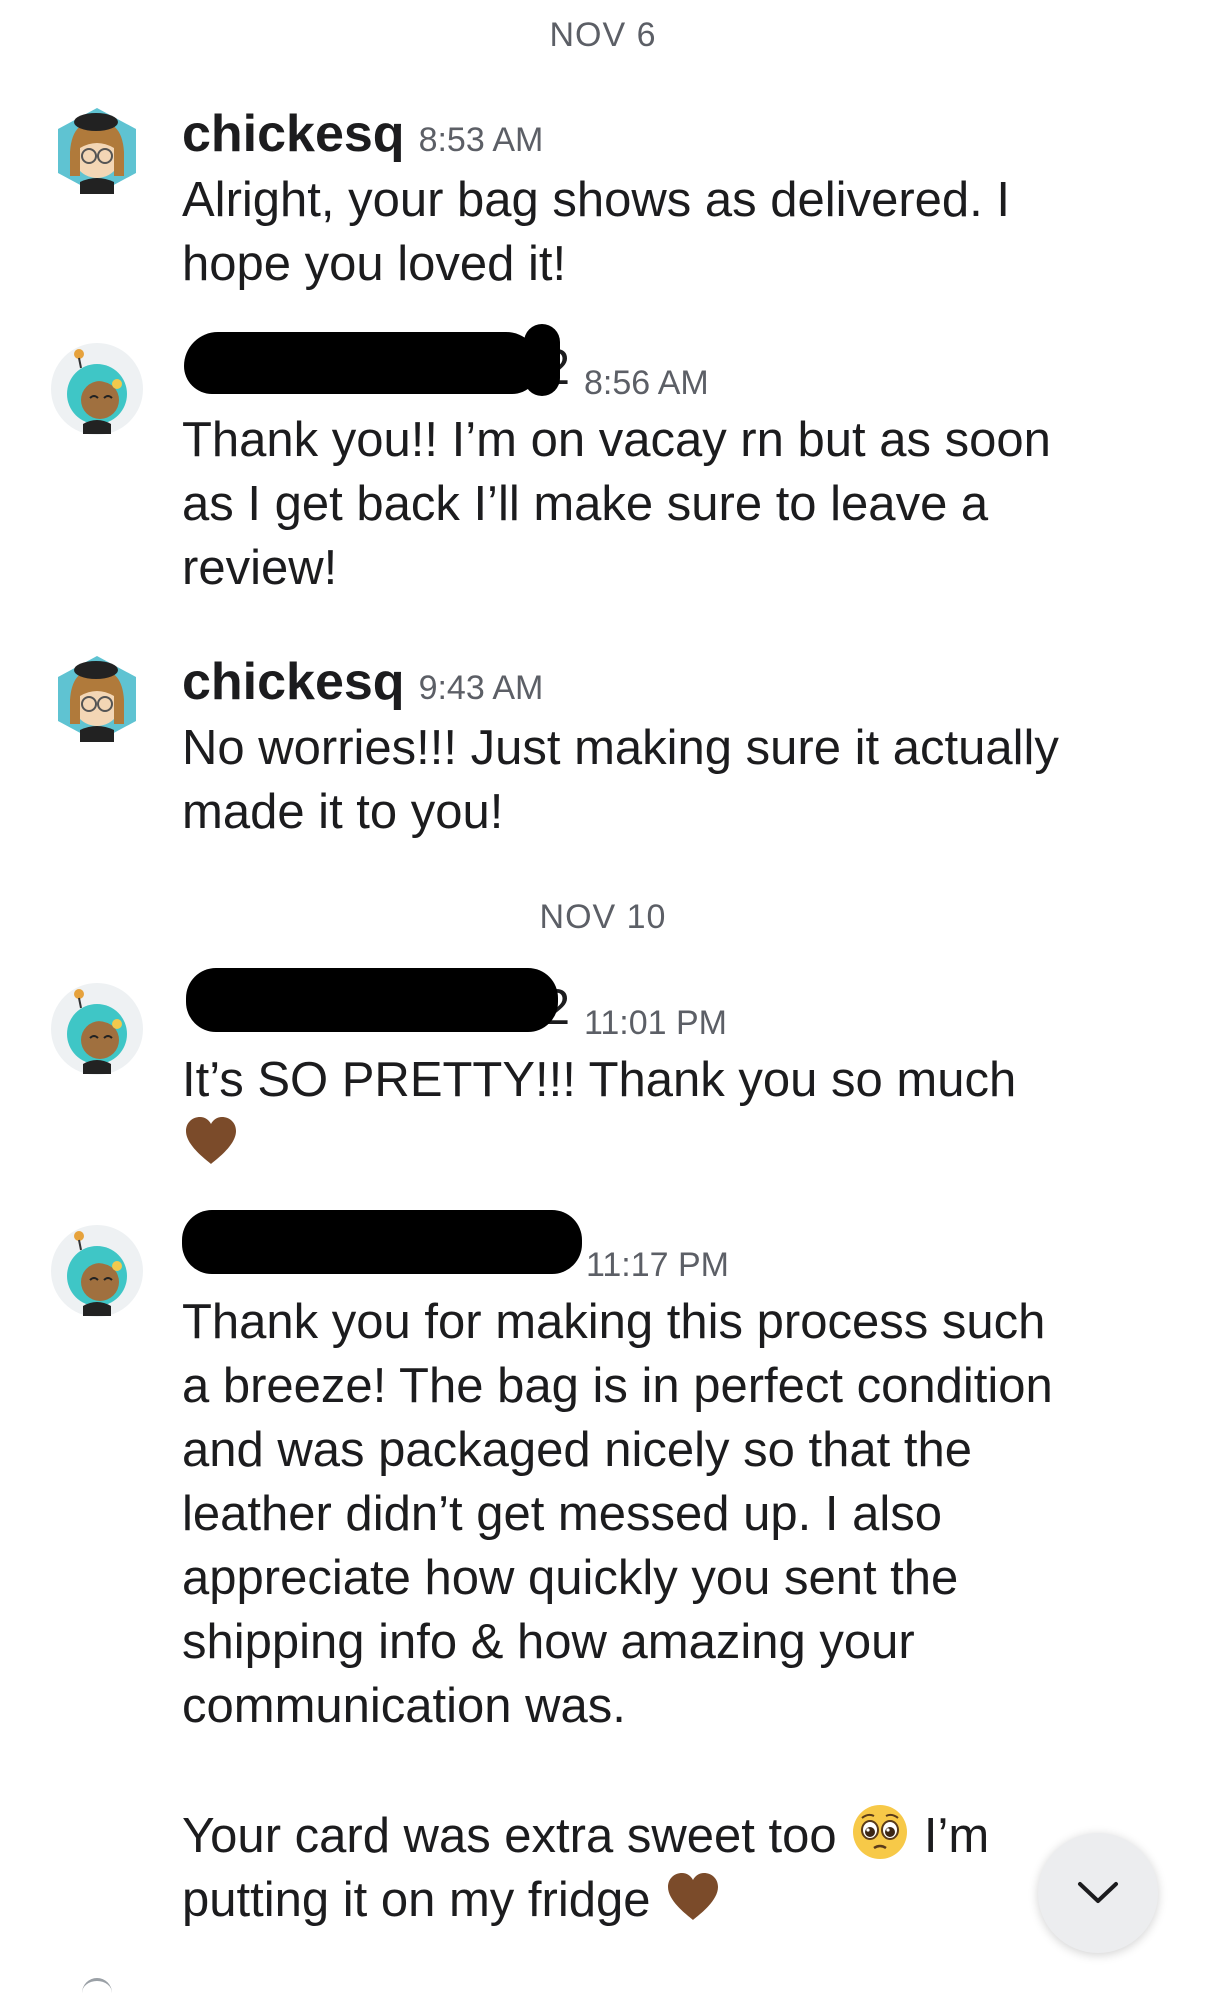 Image resolution: width=1206 pixels, height=1995 pixels. Describe the element at coordinates (880, 1832) in the screenshot. I see `pleading-face-icon` at that location.